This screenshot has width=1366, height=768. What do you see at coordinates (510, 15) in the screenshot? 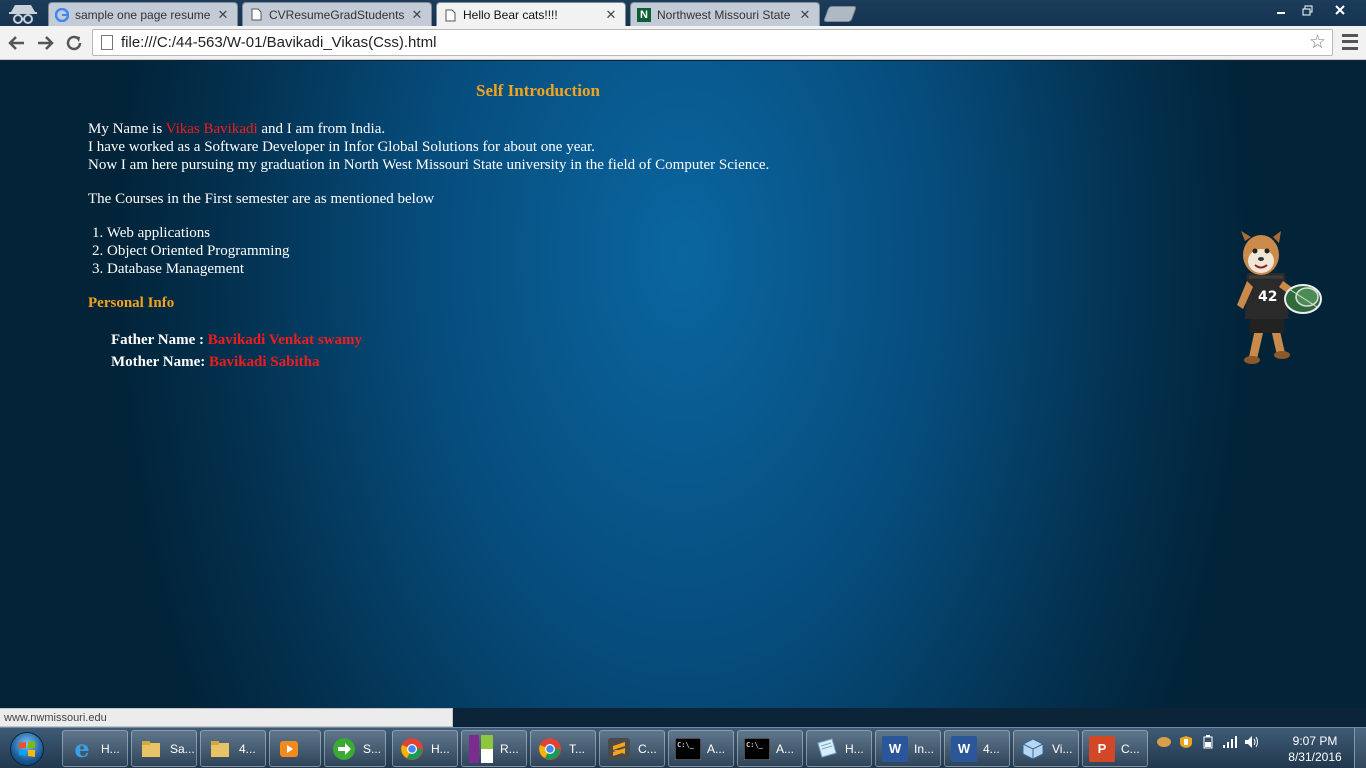
I see `tab-title: Hello Bear cats!!!!` at bounding box center [510, 15].